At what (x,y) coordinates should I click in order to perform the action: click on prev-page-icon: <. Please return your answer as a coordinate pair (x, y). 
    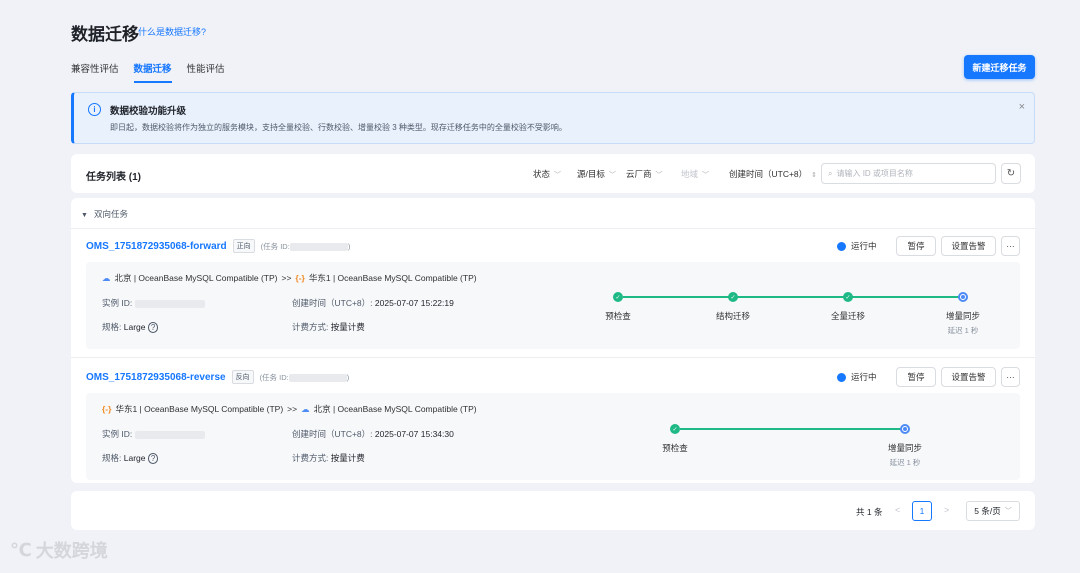
    Looking at the image, I should click on (897, 510).